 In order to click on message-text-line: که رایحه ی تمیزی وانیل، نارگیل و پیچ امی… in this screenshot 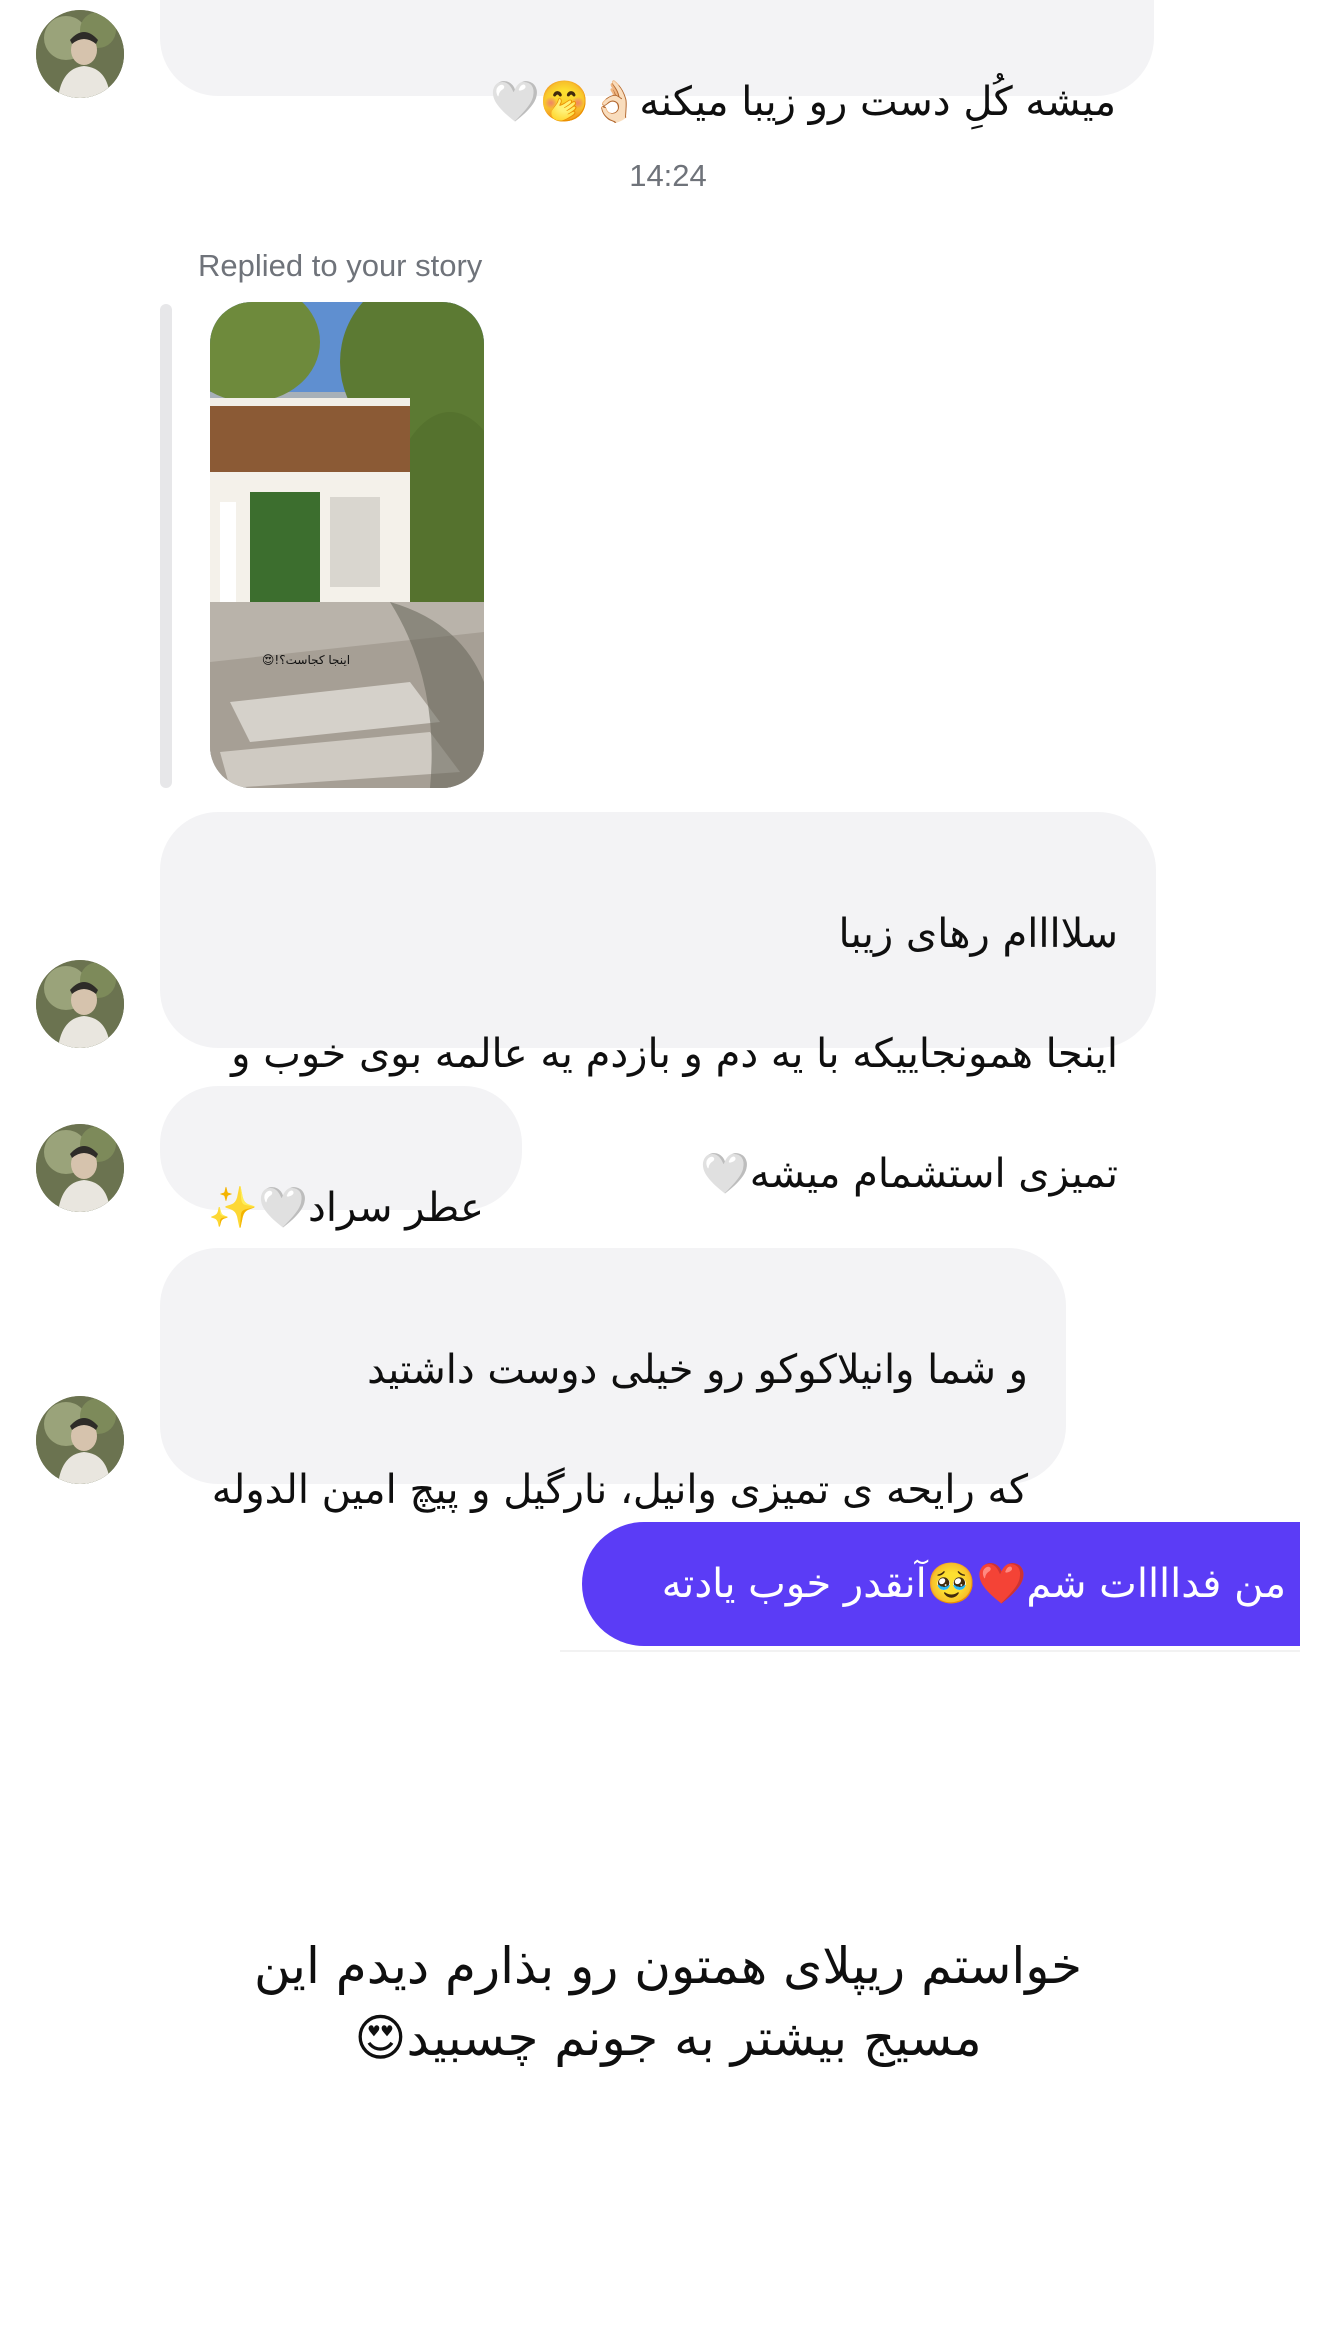, I will do `click(619, 1490)`.